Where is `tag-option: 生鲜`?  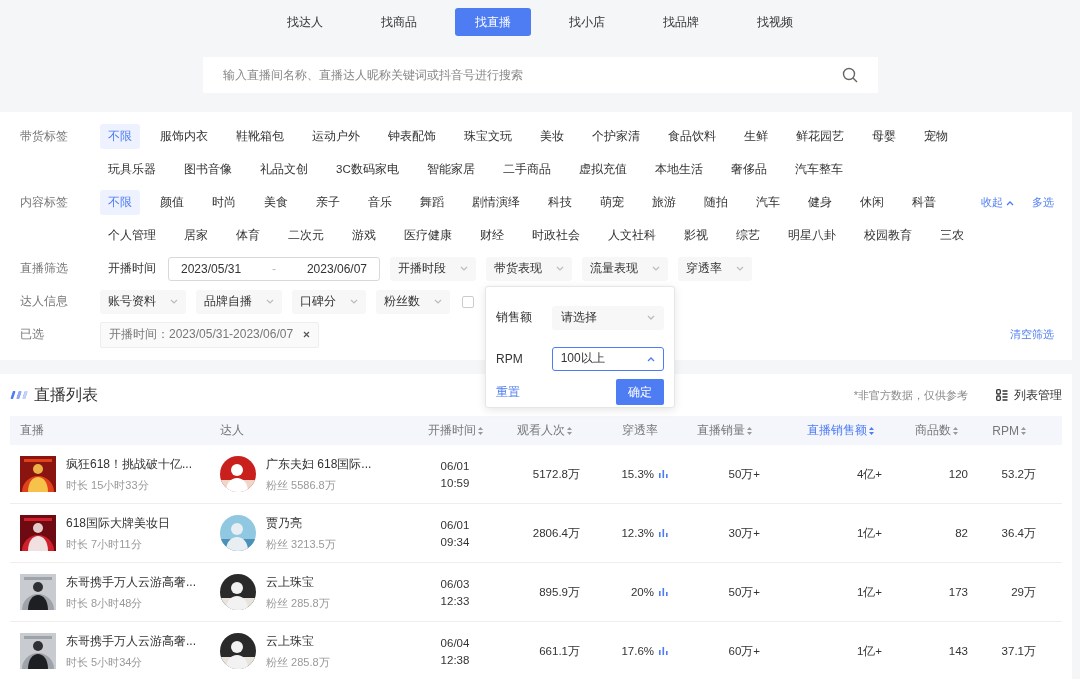 tag-option: 生鲜 is located at coordinates (756, 136).